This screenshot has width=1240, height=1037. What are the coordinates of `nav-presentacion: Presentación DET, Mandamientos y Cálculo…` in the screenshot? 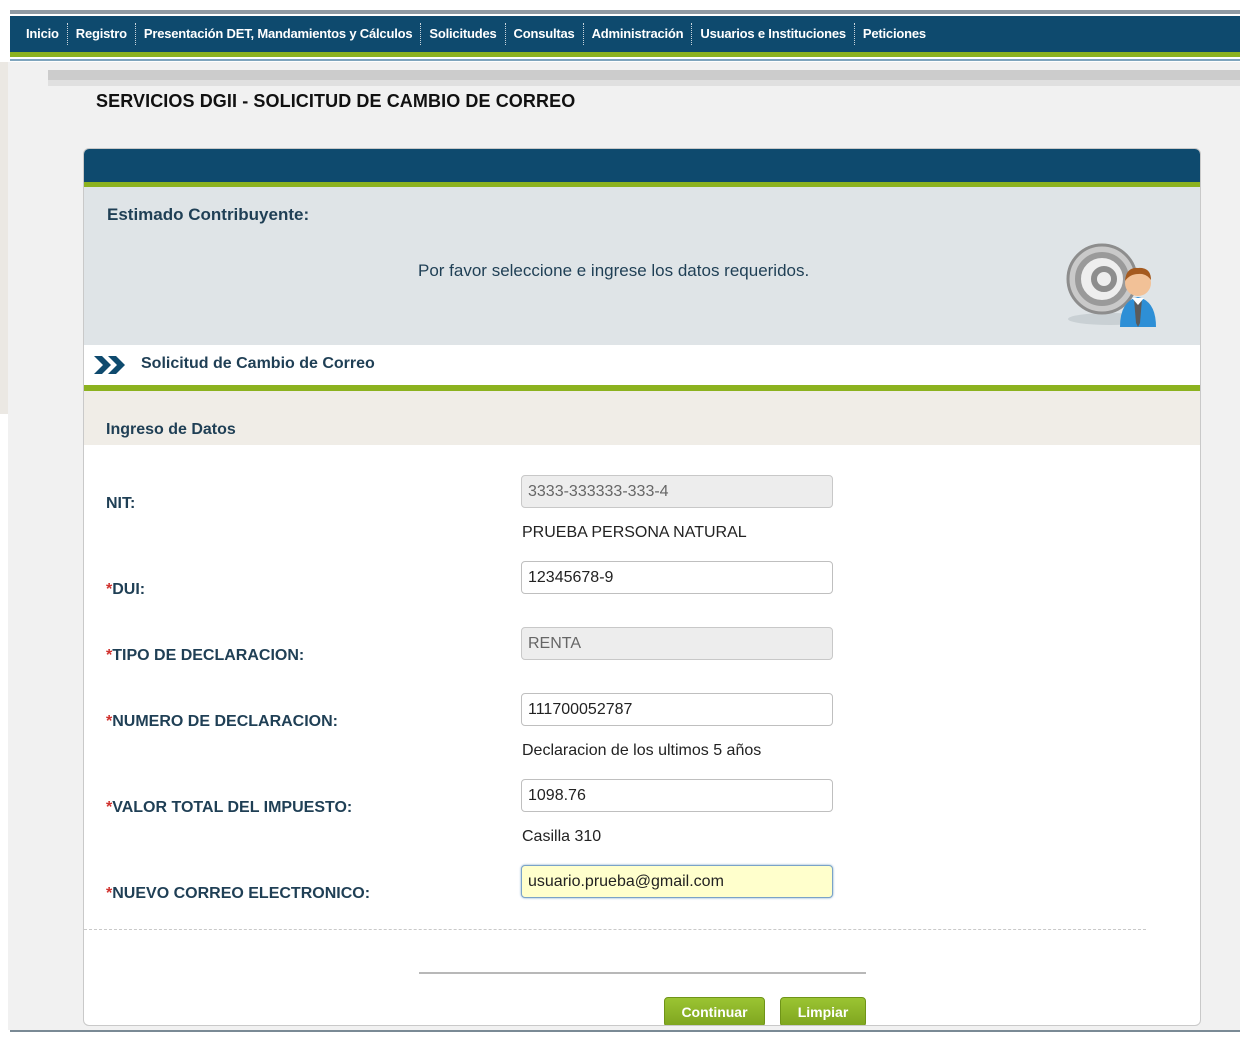 It's located at (278, 34).